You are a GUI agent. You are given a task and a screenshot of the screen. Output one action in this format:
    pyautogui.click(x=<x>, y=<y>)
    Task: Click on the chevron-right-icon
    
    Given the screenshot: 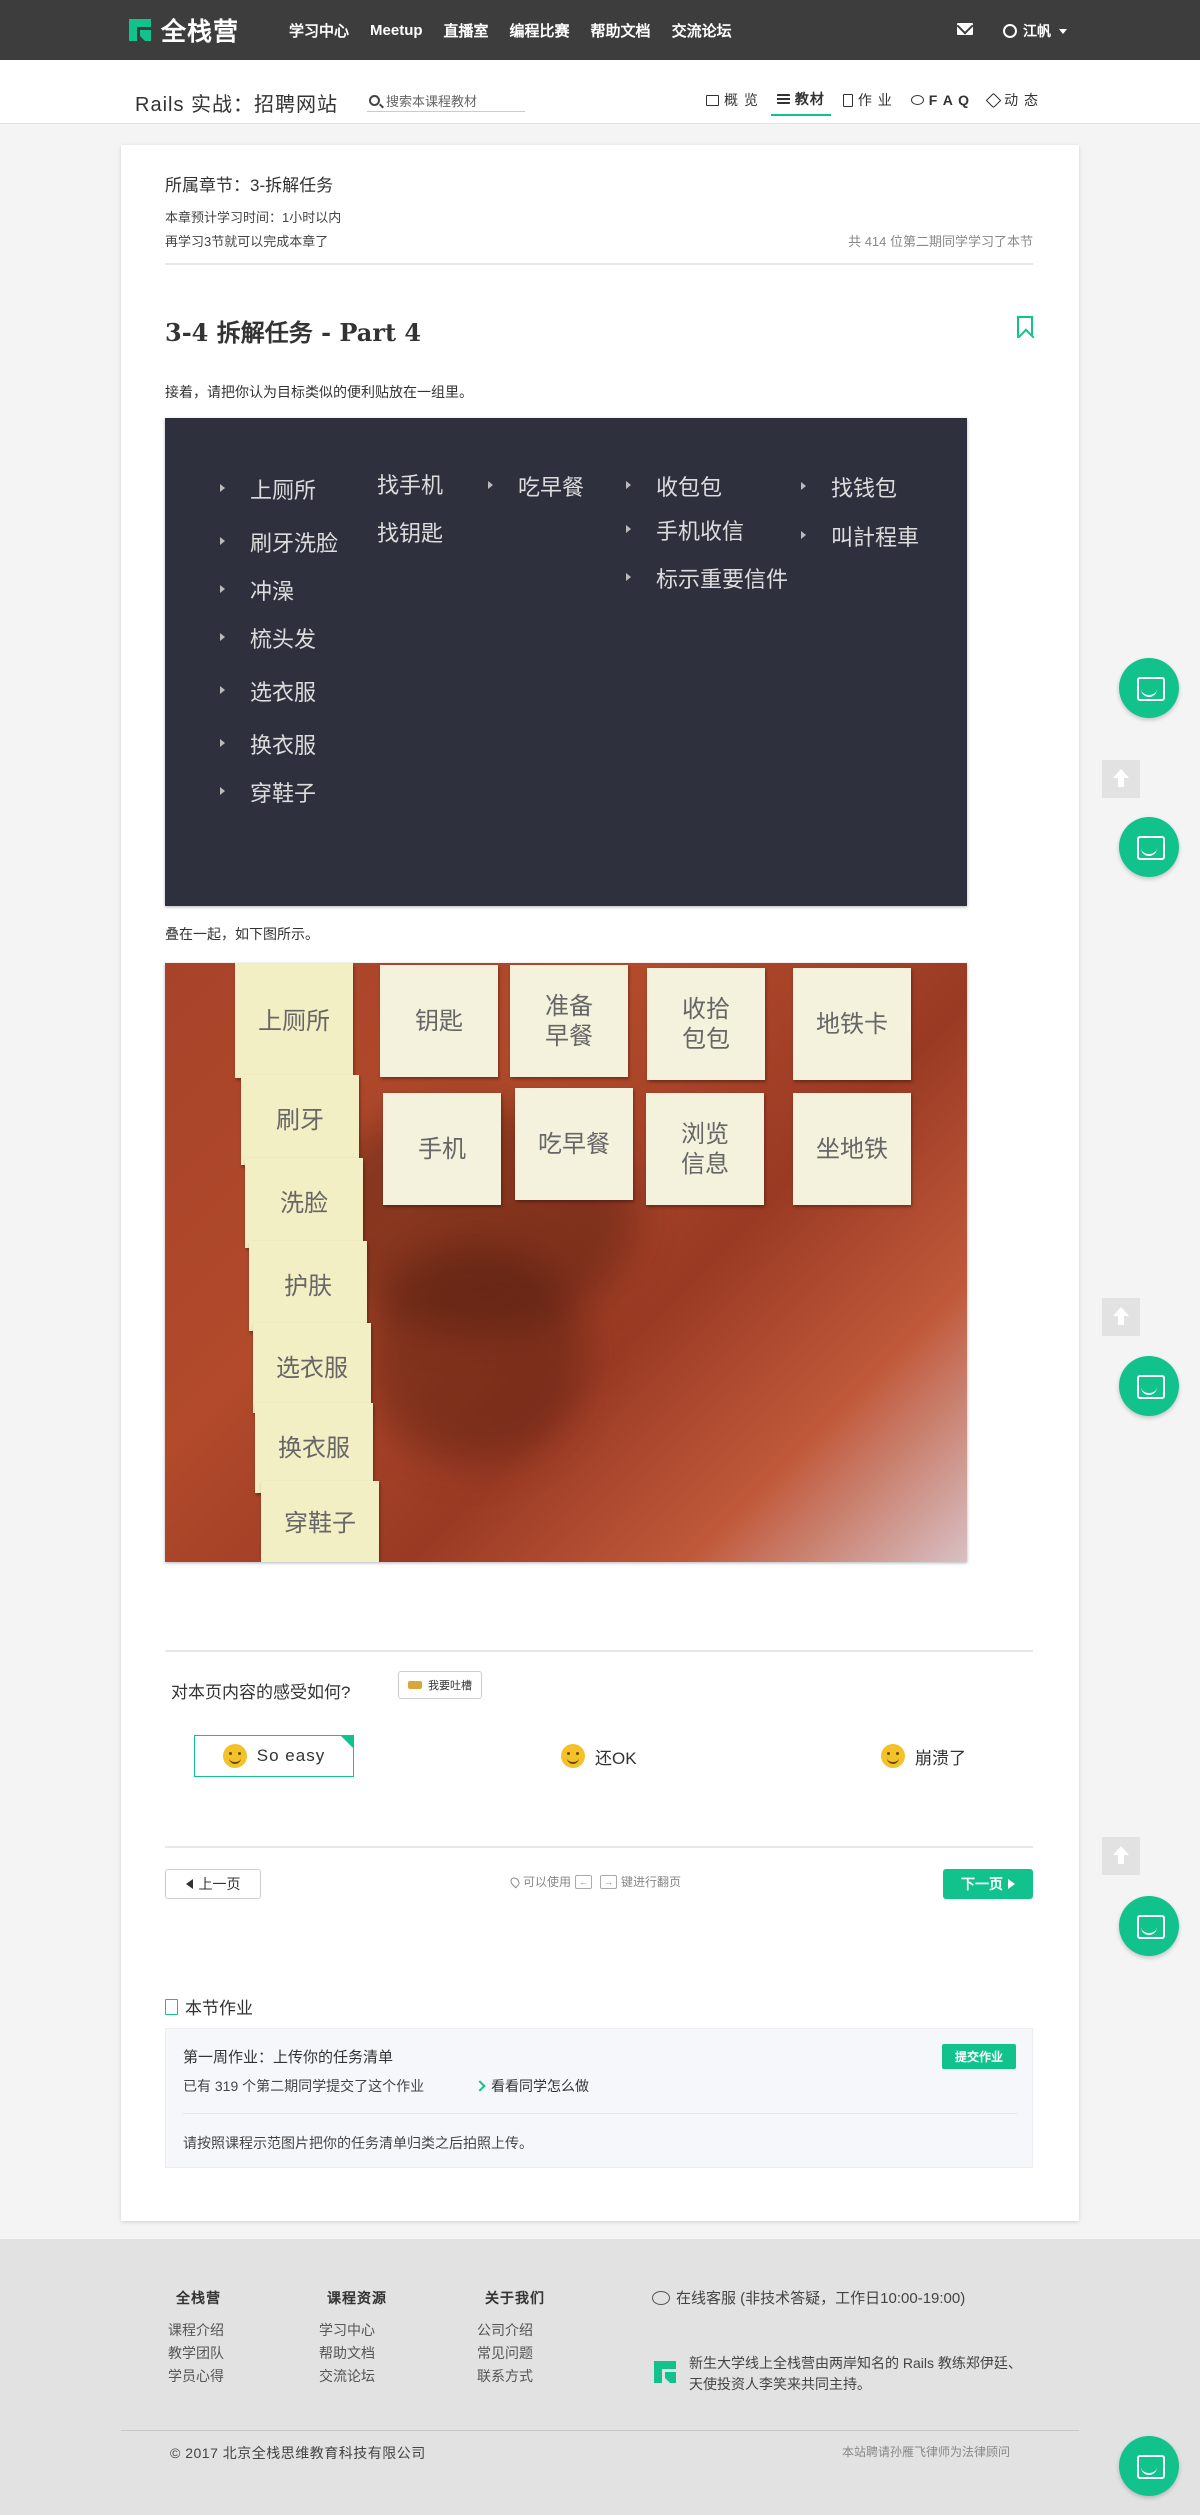 What is the action you would take?
    pyautogui.click(x=480, y=2086)
    